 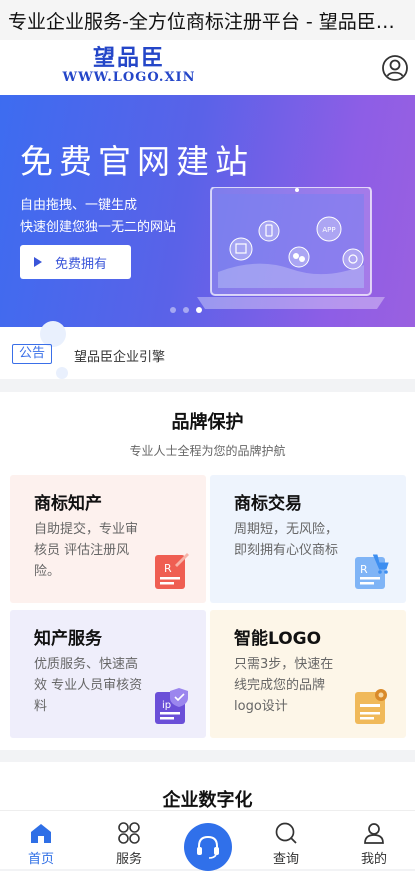 I want to click on card-desc: 自助提交，专业审核员 评估注册风险。, so click(x=86, y=550).